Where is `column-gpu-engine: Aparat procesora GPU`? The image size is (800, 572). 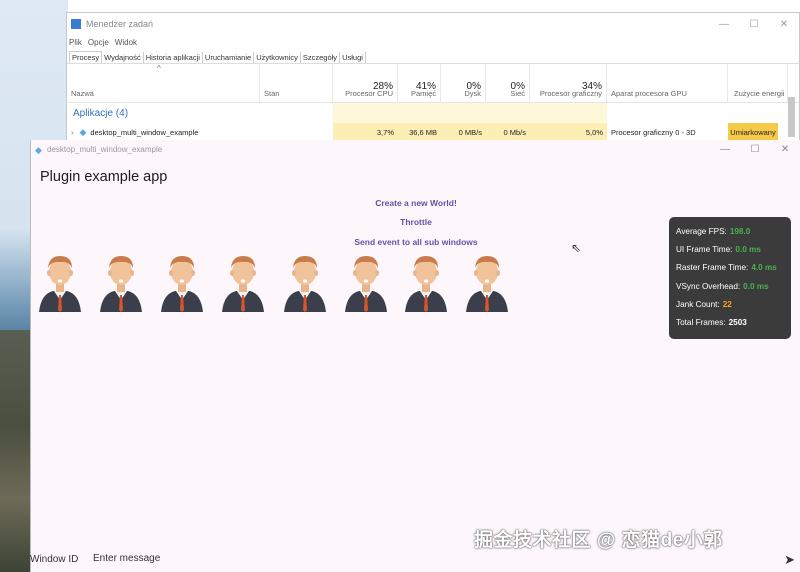
column-gpu-engine: Aparat procesora GPU is located at coordinates (667, 83).